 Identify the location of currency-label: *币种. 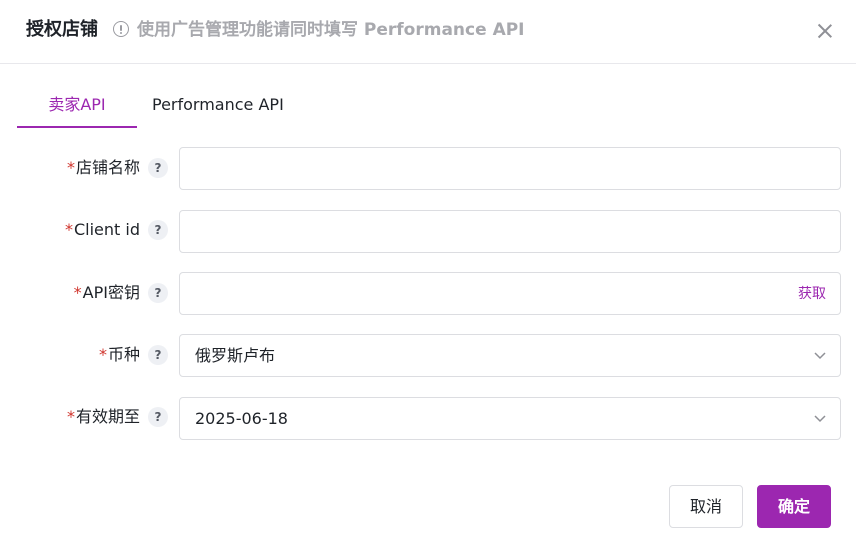
(119, 355).